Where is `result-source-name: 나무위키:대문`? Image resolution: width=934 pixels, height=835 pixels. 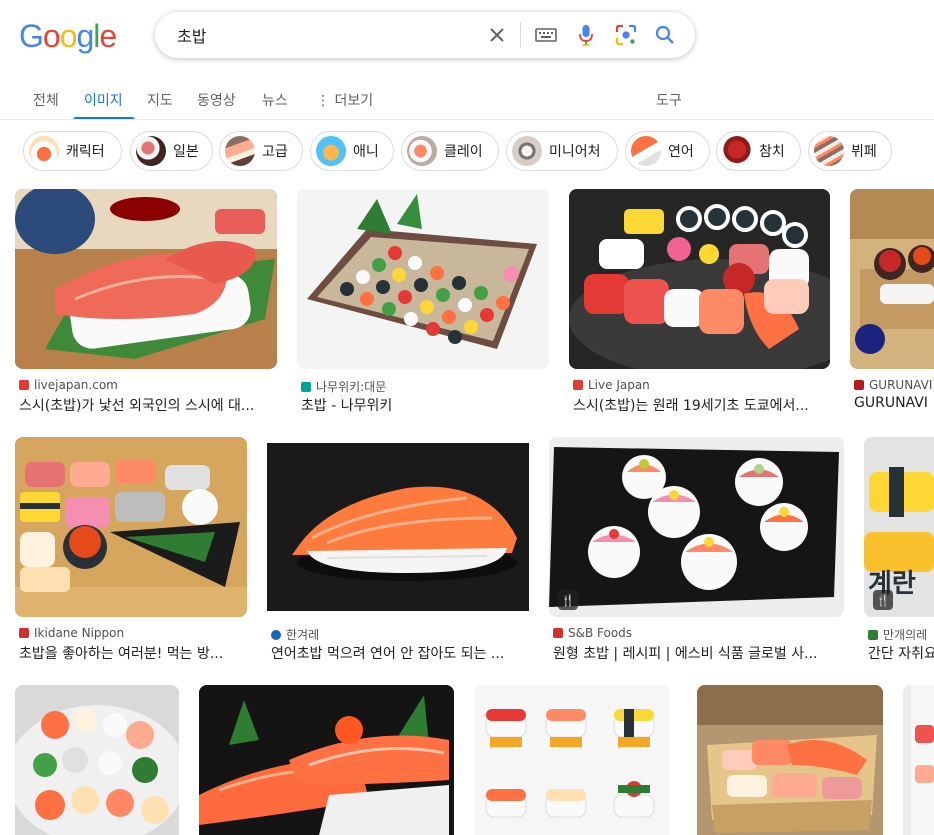 result-source-name: 나무위키:대문 is located at coordinates (351, 387).